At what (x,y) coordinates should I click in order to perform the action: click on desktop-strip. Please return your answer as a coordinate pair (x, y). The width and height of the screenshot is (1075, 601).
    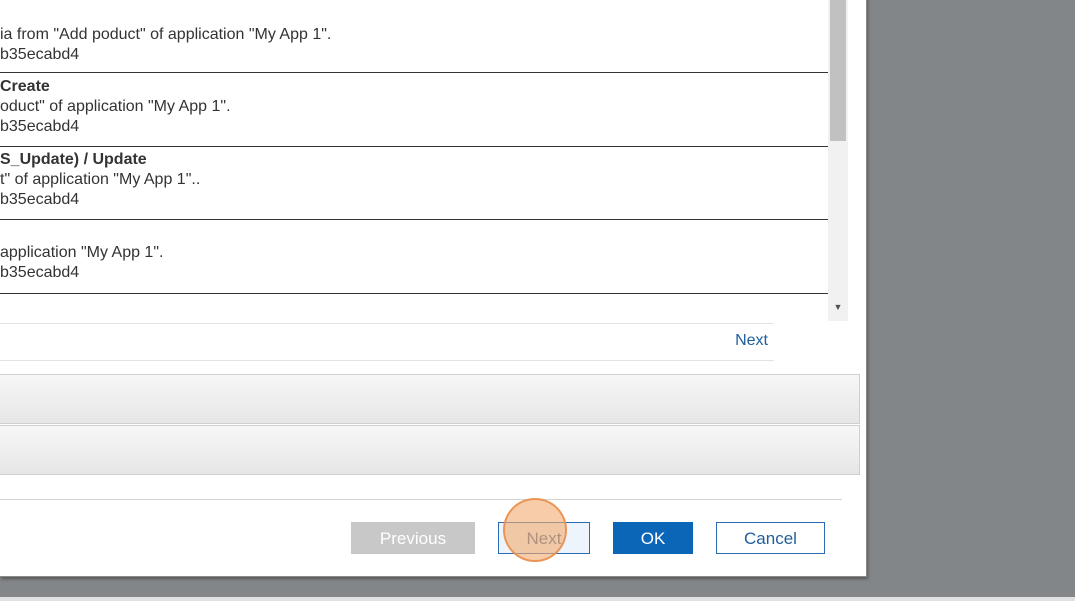
    Looking at the image, I should click on (537, 599).